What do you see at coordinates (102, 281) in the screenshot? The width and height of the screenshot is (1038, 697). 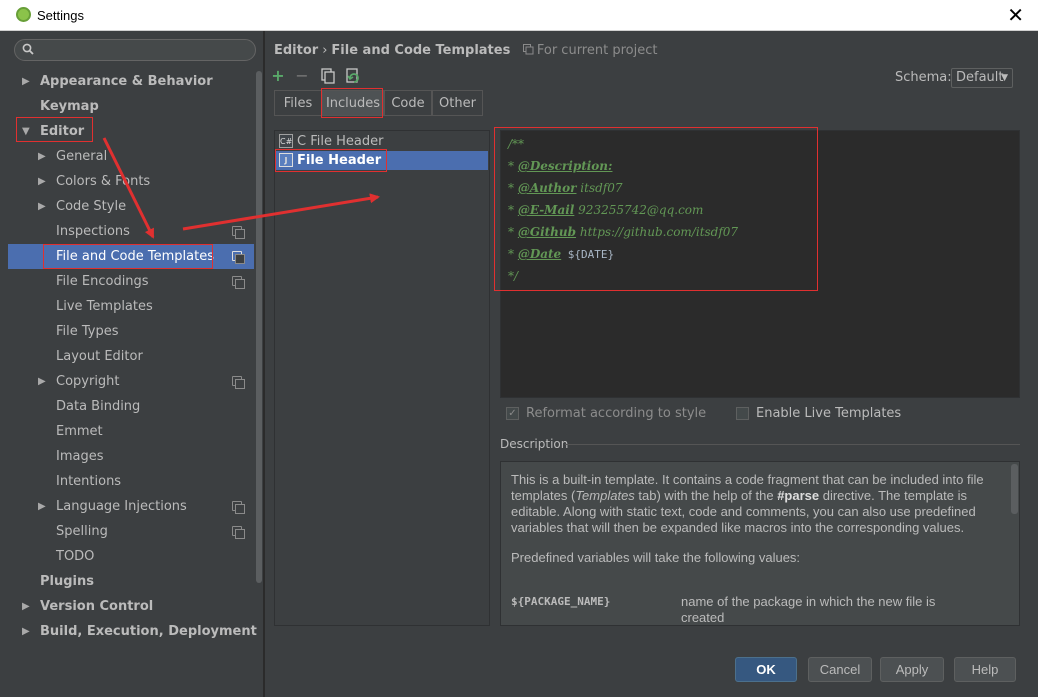 I see `sidebar-item-label: File Encodings` at bounding box center [102, 281].